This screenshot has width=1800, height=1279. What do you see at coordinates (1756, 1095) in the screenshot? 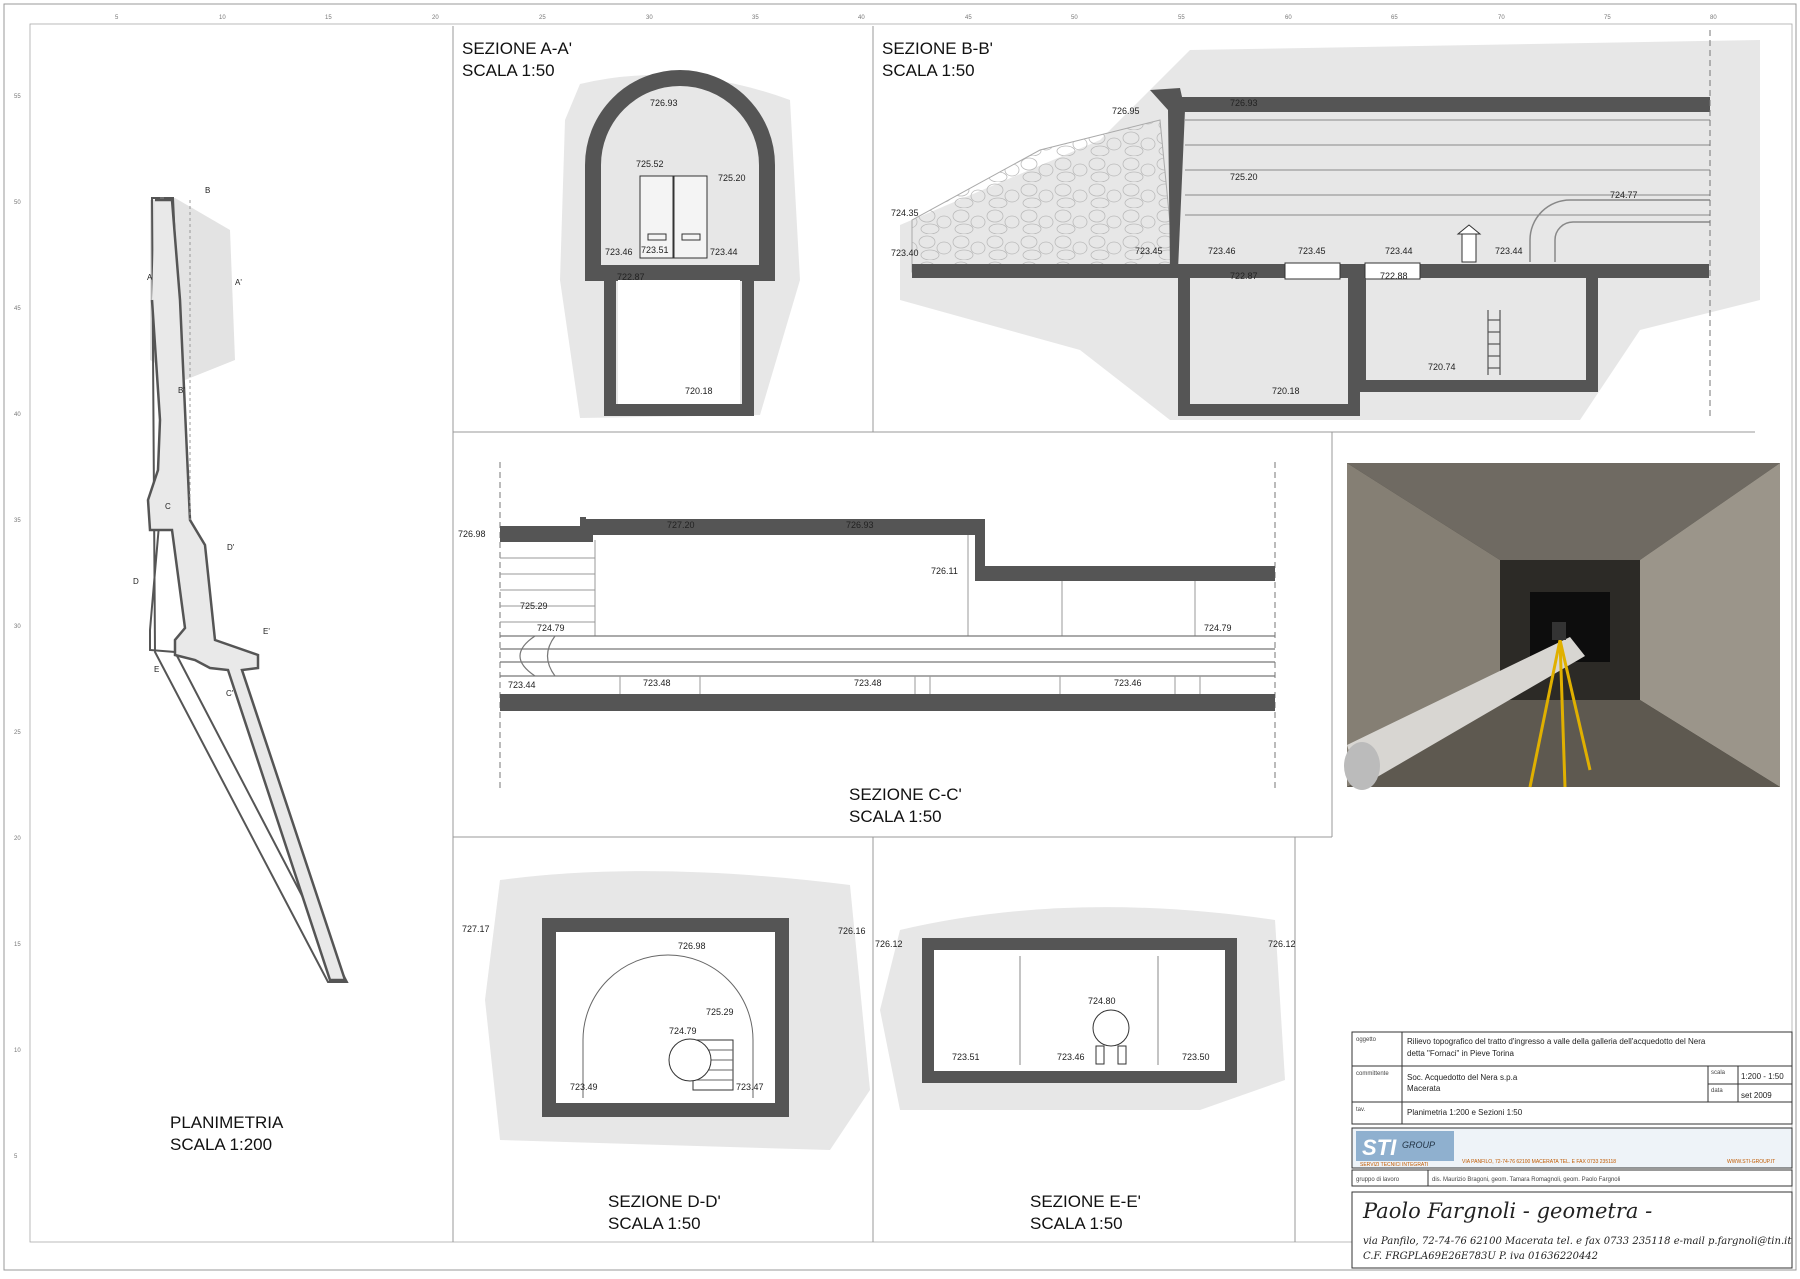
I see `data-value: set 2009` at bounding box center [1756, 1095].